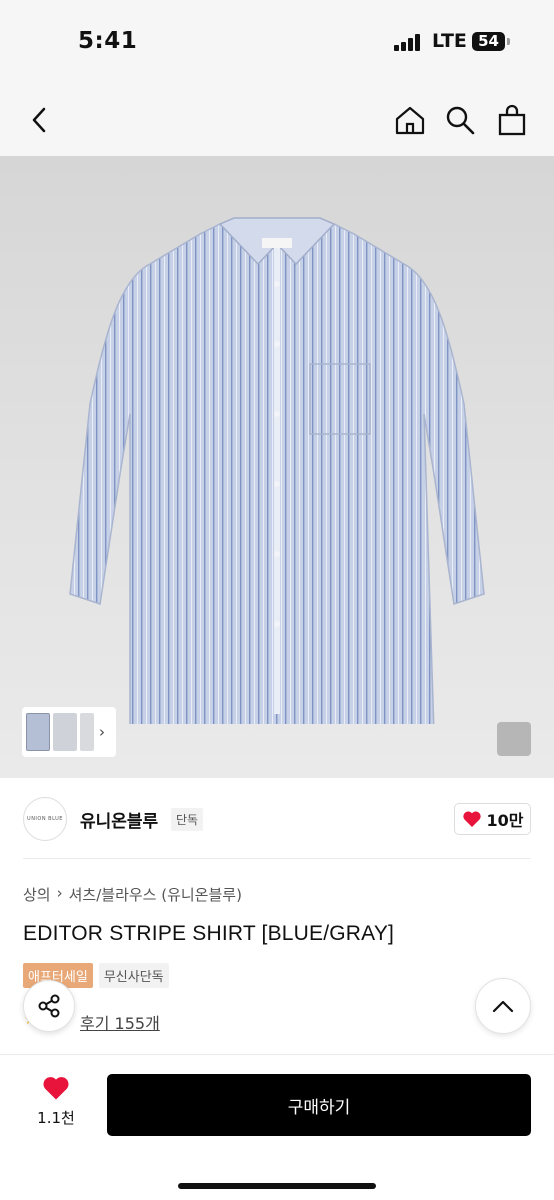  I want to click on brand-like-count: 10만, so click(505, 820).